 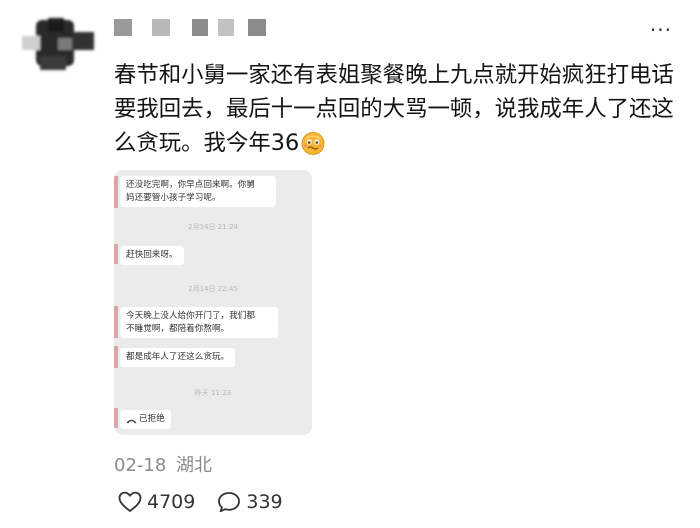 What do you see at coordinates (140, 465) in the screenshot?
I see `post-date: 02-18` at bounding box center [140, 465].